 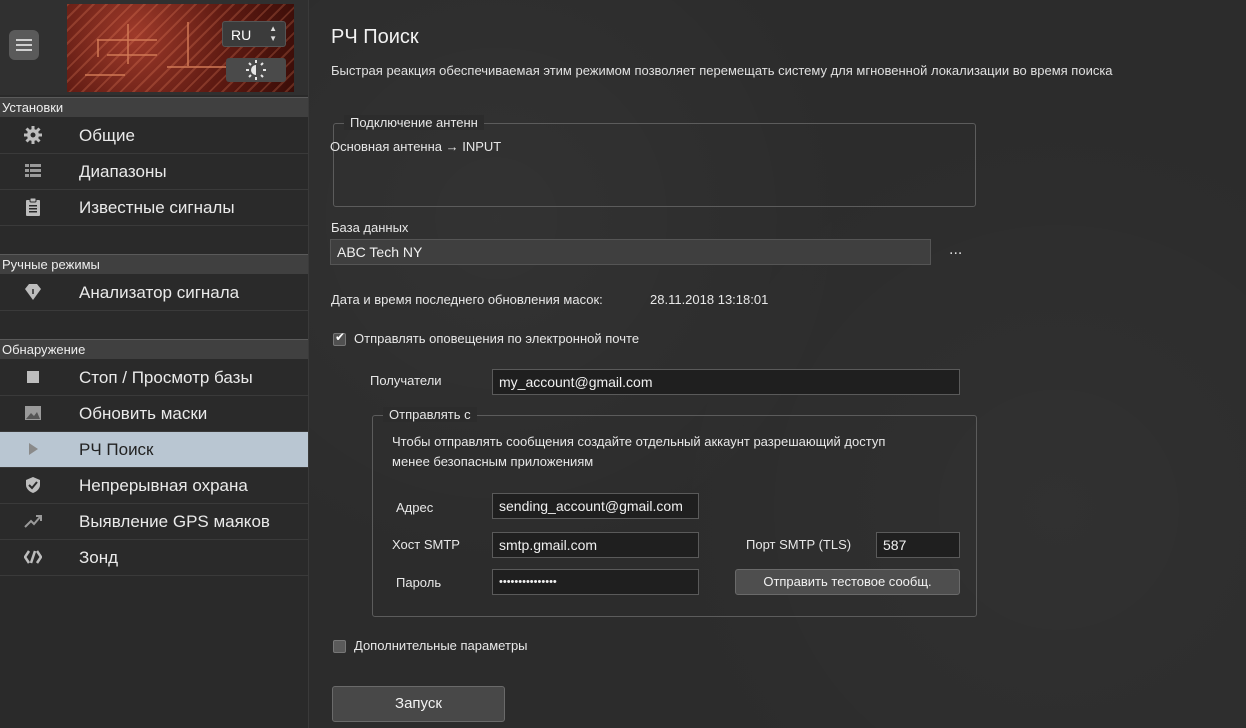 What do you see at coordinates (415, 507) in the screenshot?
I see `address-label: Адрес` at bounding box center [415, 507].